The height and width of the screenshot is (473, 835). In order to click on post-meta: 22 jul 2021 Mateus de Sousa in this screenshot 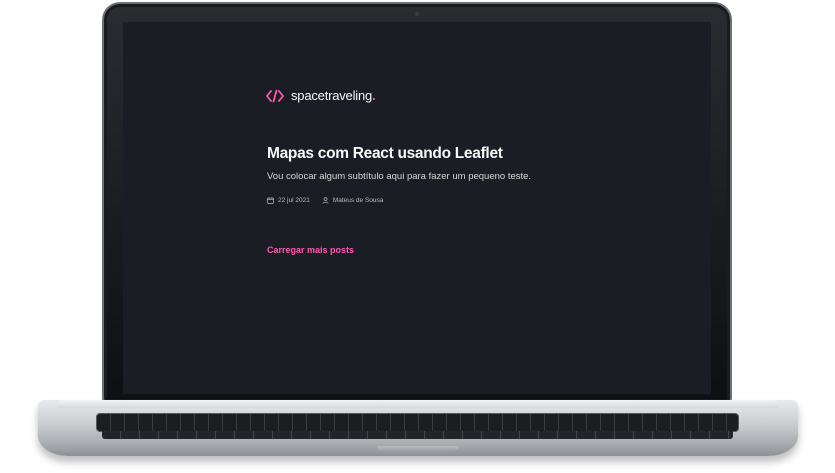, I will do `click(325, 200)`.